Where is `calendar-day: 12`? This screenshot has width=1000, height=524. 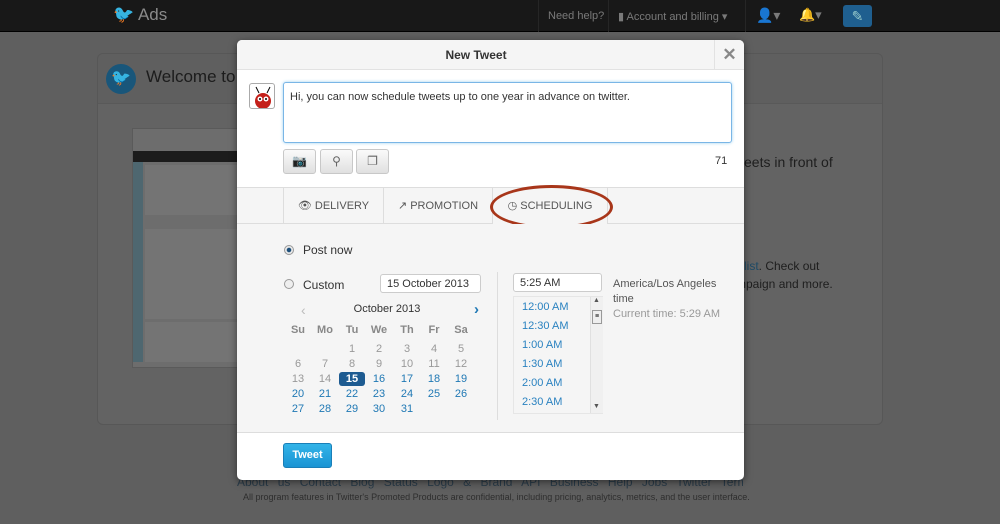
calendar-day: 12 is located at coordinates (461, 364).